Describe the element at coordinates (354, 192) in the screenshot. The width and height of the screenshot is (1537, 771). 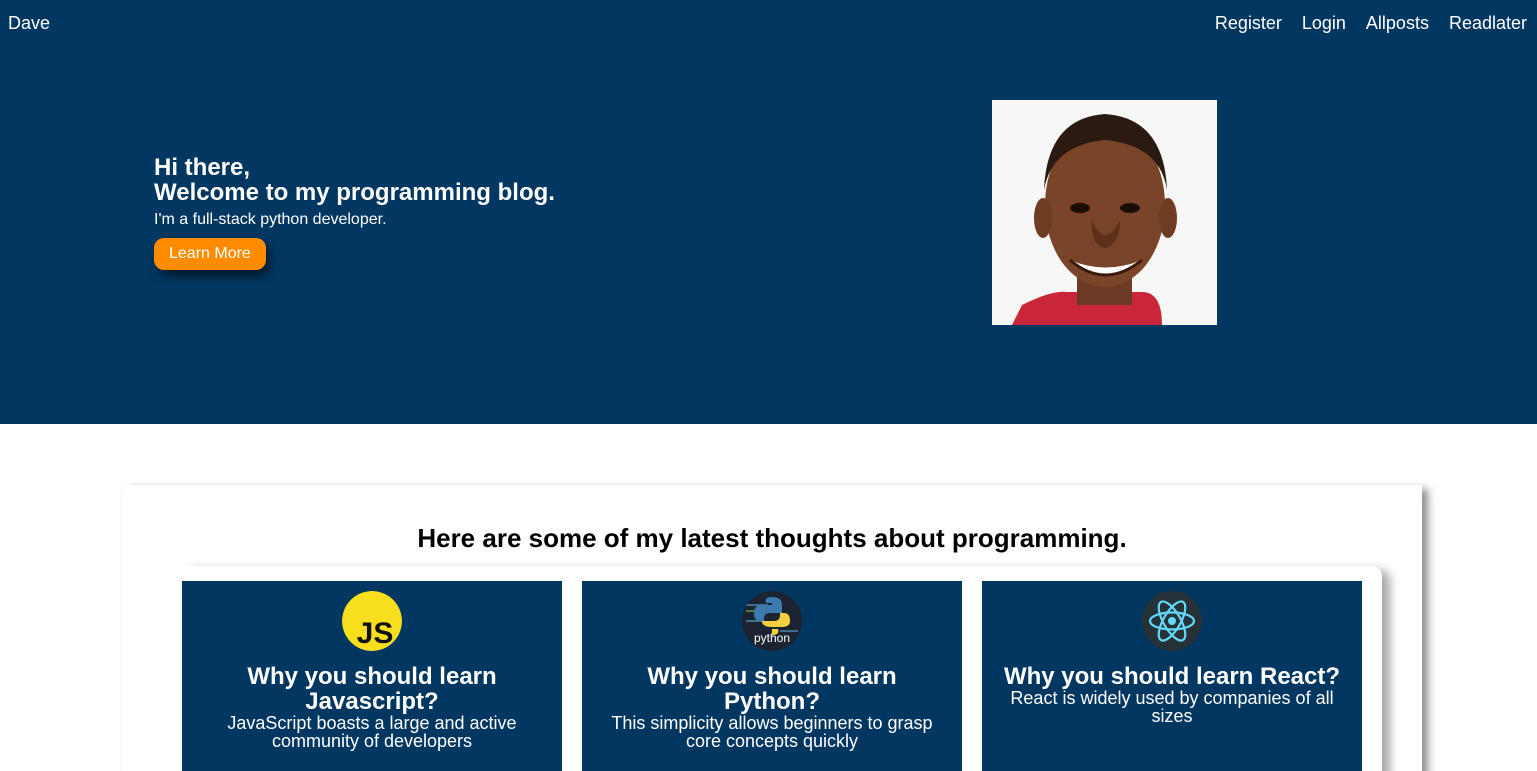
I see `hero-welcome: Welcome to my programming blog.` at that location.